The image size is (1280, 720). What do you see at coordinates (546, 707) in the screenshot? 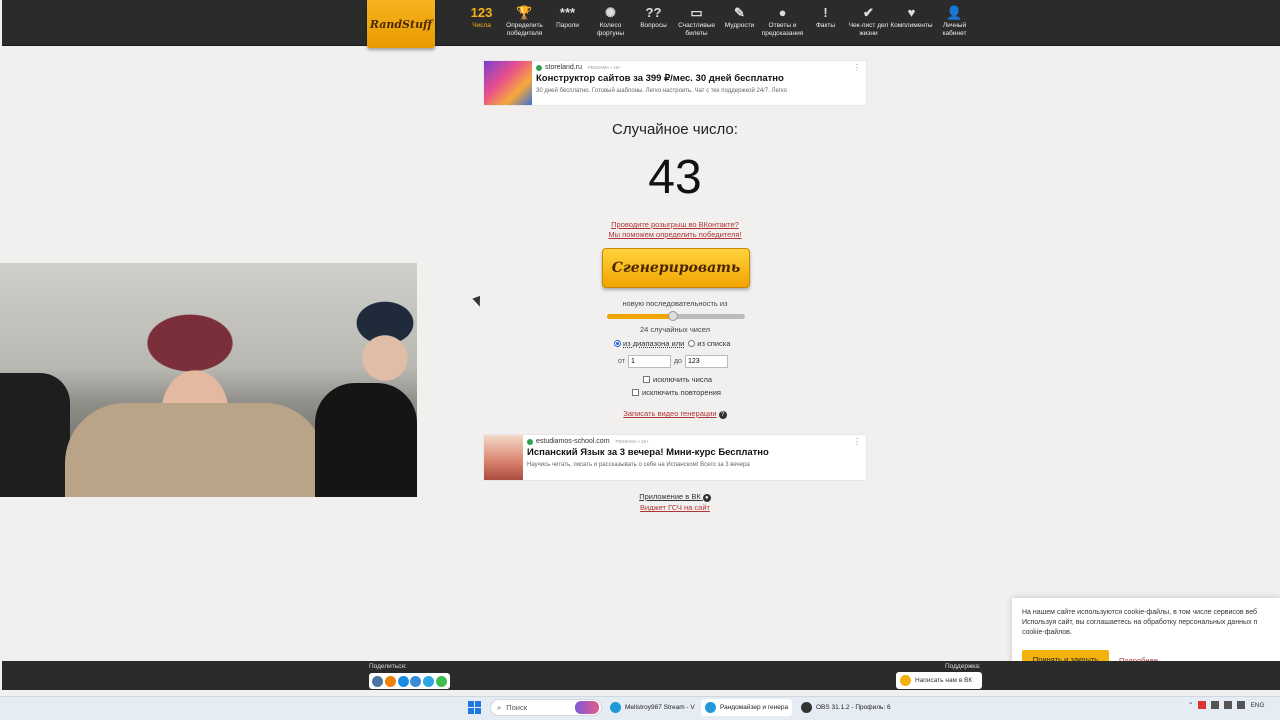
I see `taskbar-search: ⌕ Поиск` at bounding box center [546, 707].